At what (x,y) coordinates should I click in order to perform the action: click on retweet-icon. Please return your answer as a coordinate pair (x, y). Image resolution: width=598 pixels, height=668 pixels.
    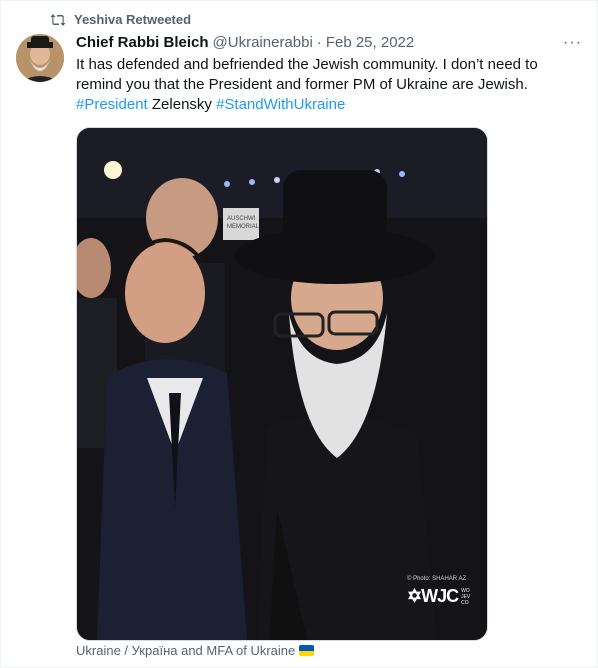
    Looking at the image, I should click on (58, 20).